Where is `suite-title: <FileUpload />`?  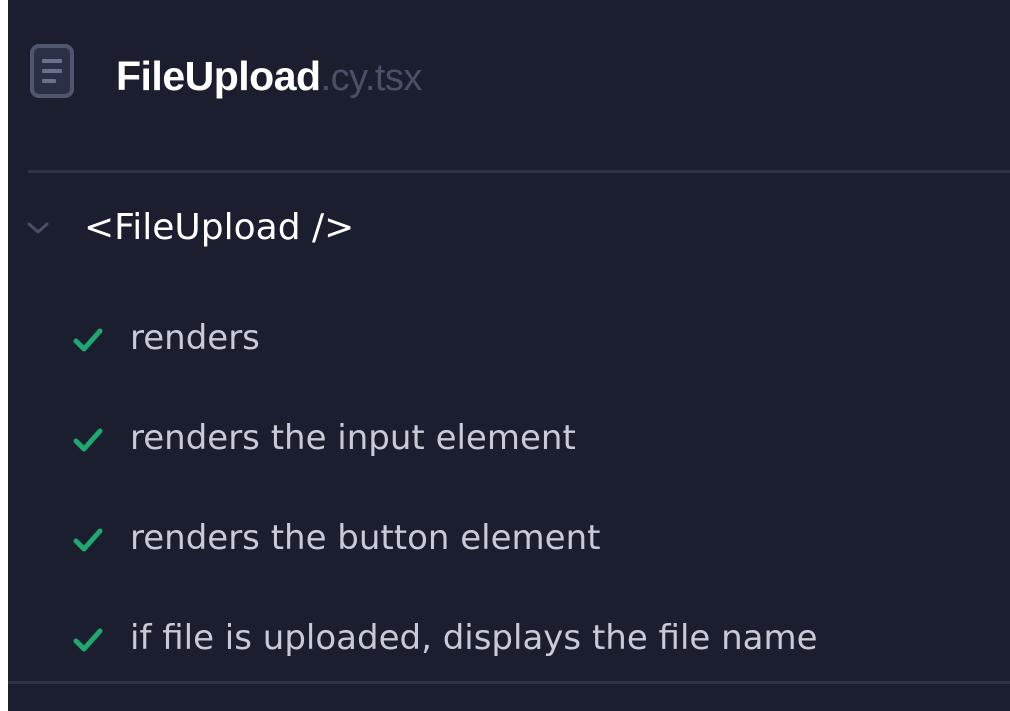 suite-title: <FileUpload /> is located at coordinates (219, 227).